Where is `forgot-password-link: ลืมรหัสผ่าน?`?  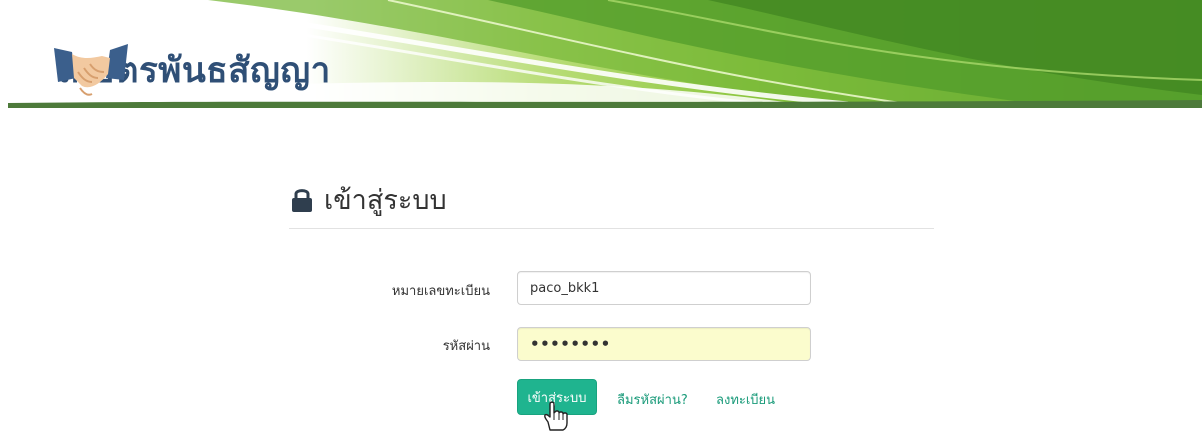 forgot-password-link: ลืมรหัสผ่าน? is located at coordinates (652, 399).